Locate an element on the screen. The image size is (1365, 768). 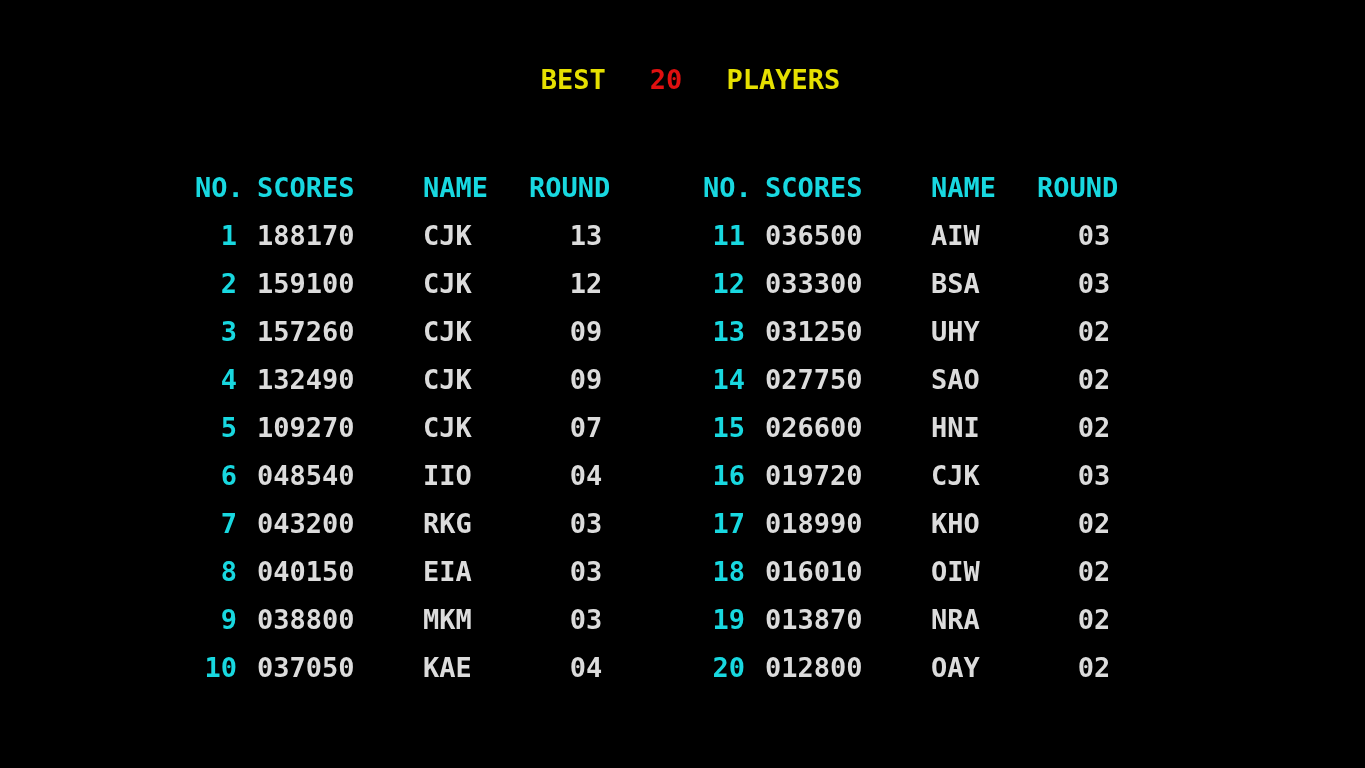
score-cell-text: 132490 is located at coordinates (306, 380).